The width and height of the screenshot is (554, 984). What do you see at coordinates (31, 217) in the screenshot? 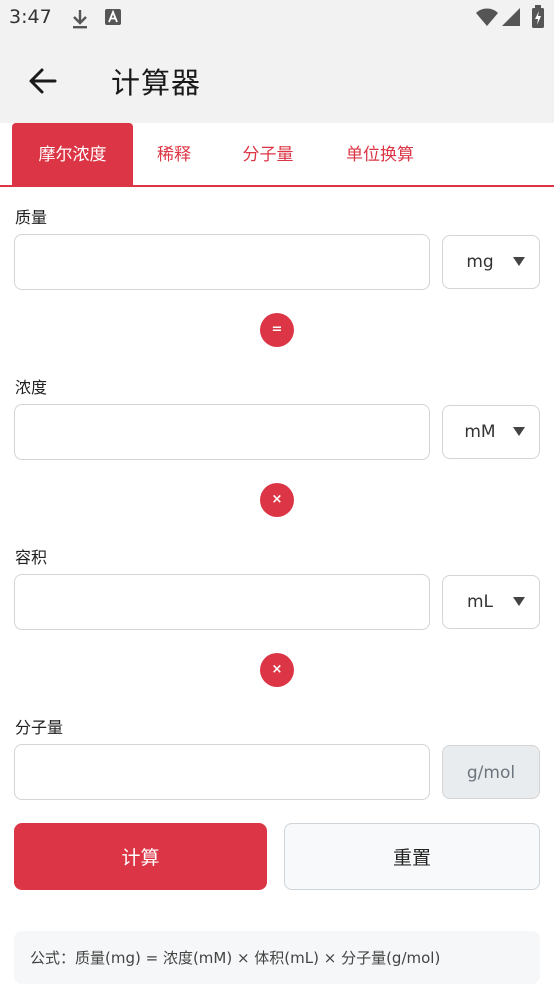
I see `mass-label: 质量` at bounding box center [31, 217].